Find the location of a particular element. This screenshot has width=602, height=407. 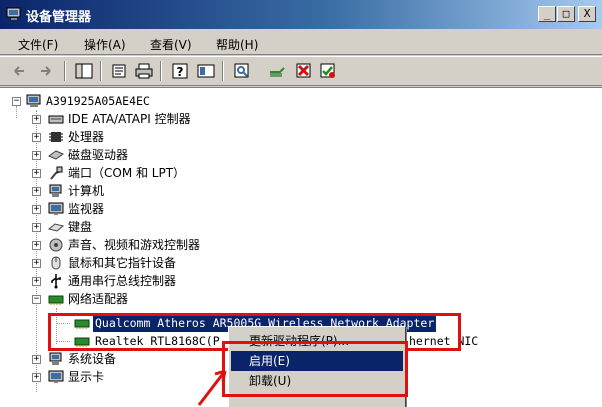

menu-action: 操作(A) is located at coordinates (105, 44).